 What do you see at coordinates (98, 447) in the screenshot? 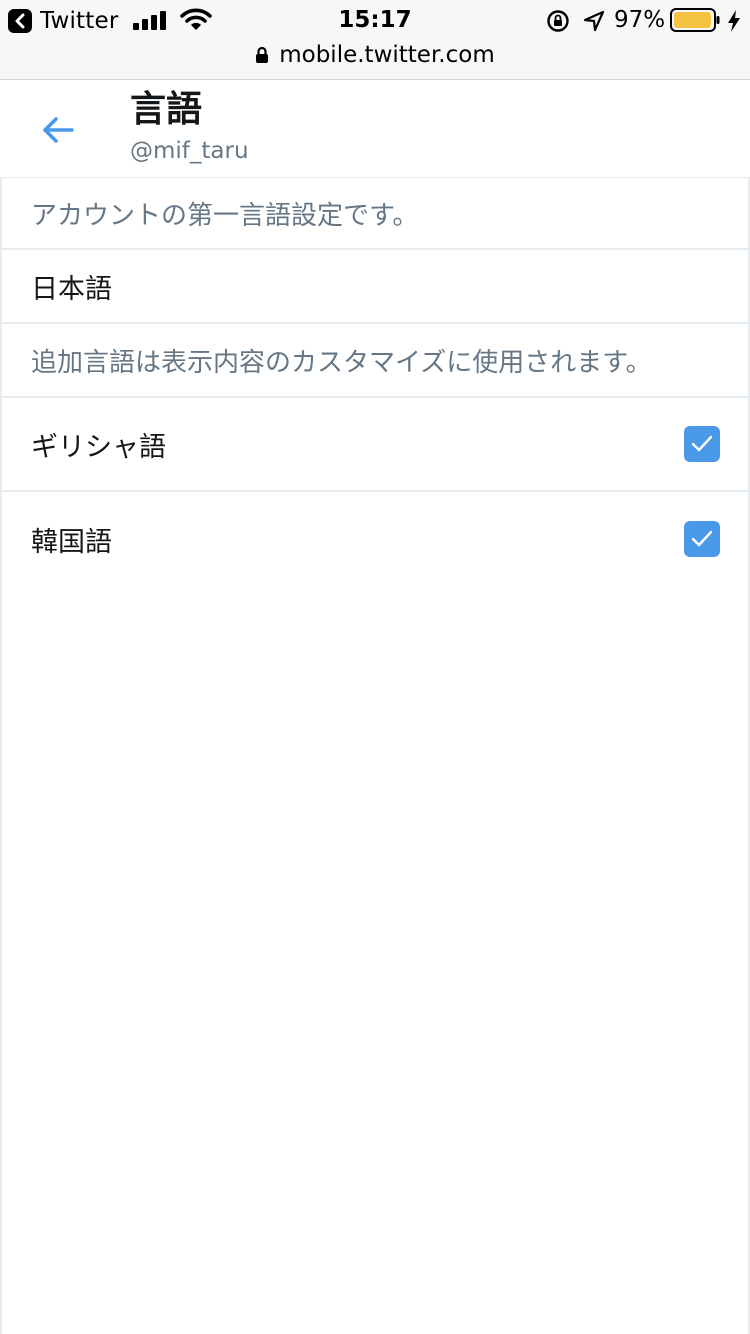
I see `language-option-label: ギリシャ語` at bounding box center [98, 447].